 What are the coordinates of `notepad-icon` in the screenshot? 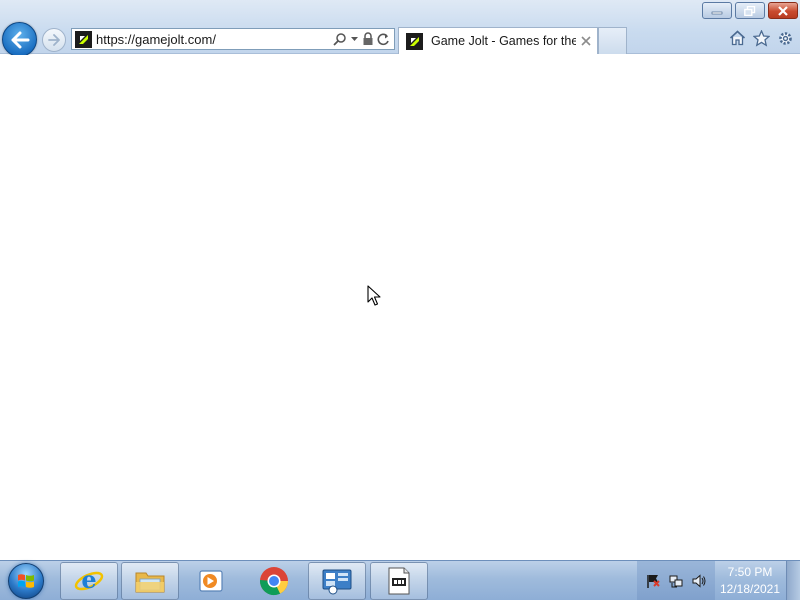 It's located at (399, 581).